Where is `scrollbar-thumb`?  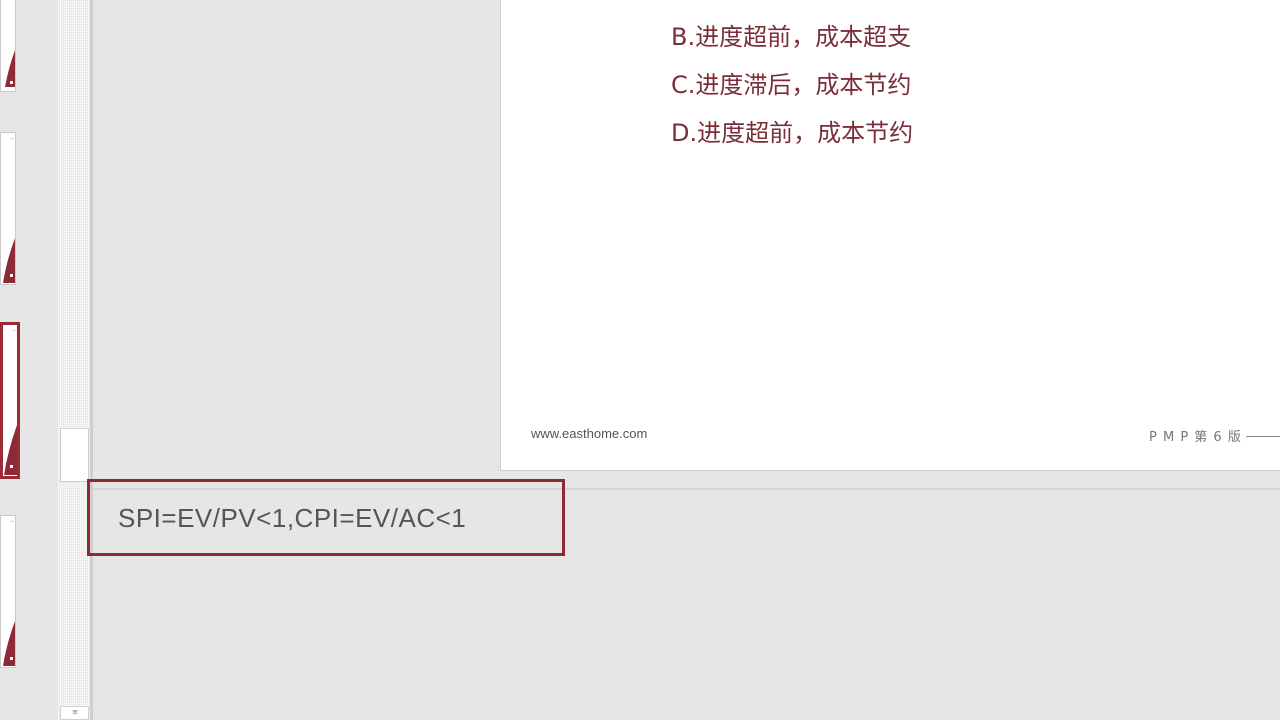
scrollbar-thumb is located at coordinates (74, 455).